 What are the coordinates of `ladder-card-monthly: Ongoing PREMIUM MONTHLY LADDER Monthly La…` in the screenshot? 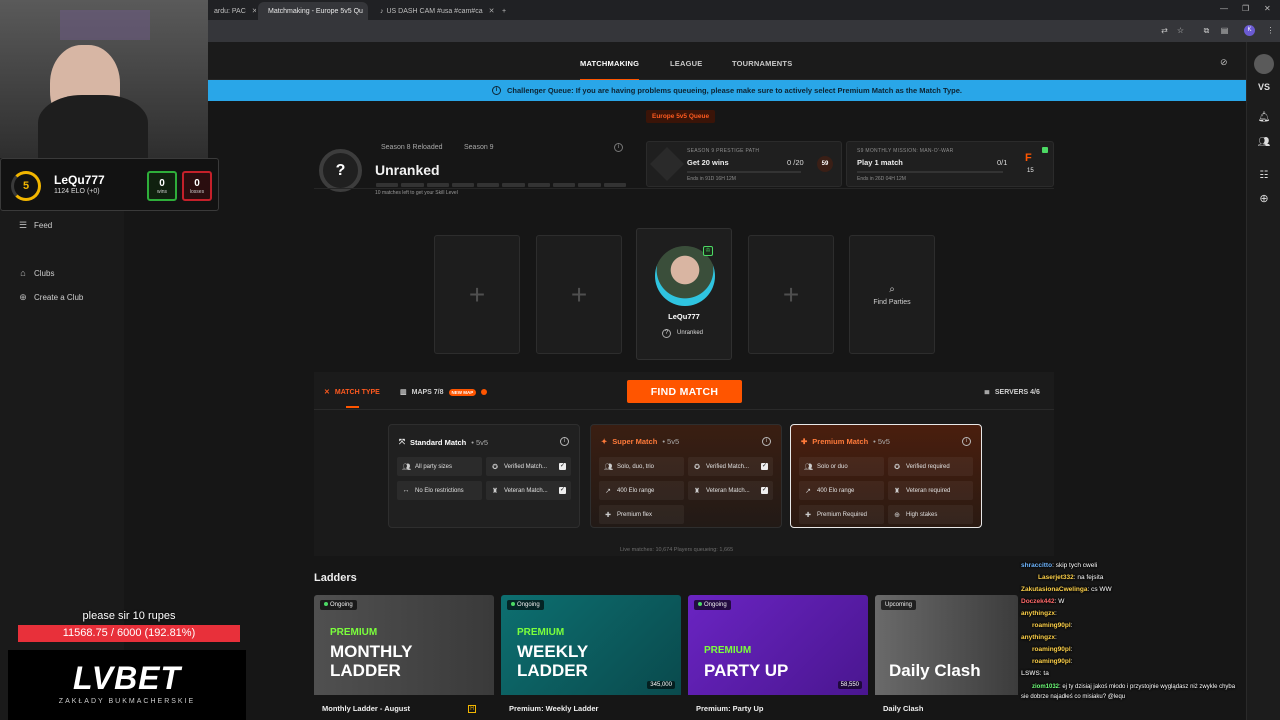 It's located at (404, 657).